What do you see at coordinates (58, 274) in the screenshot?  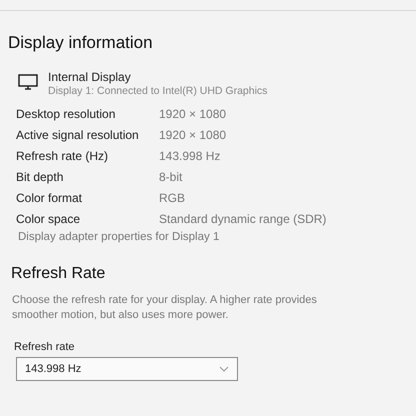 I see `refresh-rate-heading: Refresh Rate` at bounding box center [58, 274].